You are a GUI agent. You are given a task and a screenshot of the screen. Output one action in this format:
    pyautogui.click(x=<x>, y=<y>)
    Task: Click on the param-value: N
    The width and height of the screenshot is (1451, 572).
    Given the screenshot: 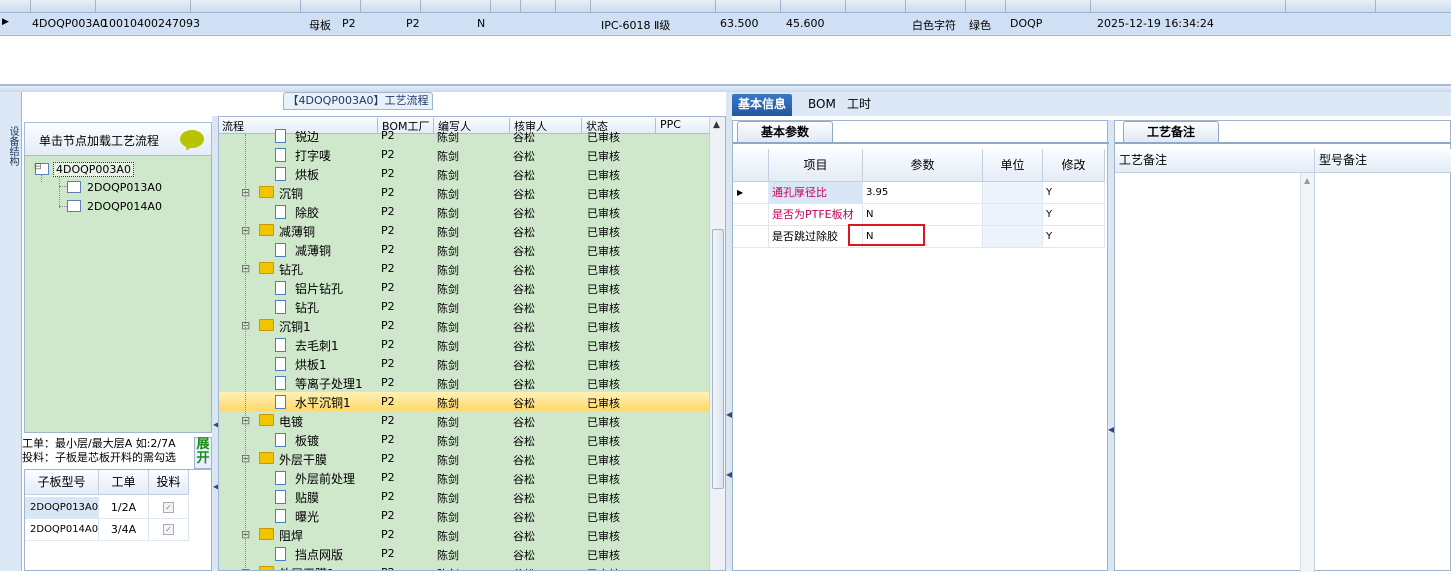 What is the action you would take?
    pyautogui.click(x=923, y=215)
    